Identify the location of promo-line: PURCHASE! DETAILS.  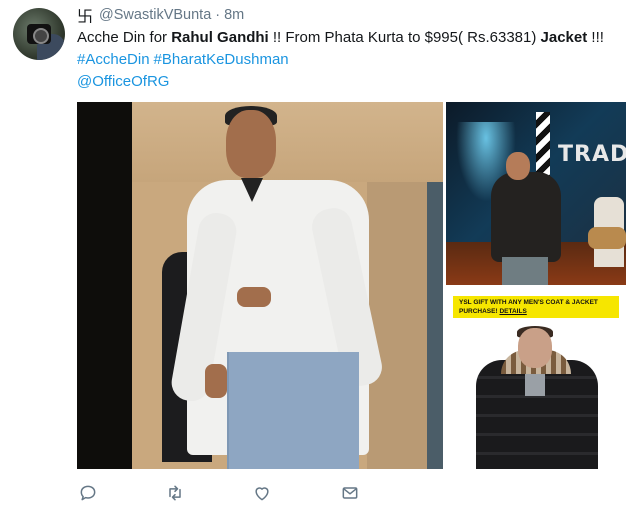
(536, 311).